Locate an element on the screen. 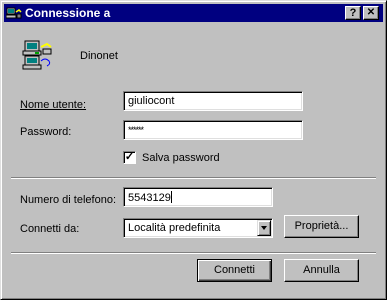 Image resolution: width=387 pixels, height=300 pixels. close-button: ✕ is located at coordinates (371, 13).